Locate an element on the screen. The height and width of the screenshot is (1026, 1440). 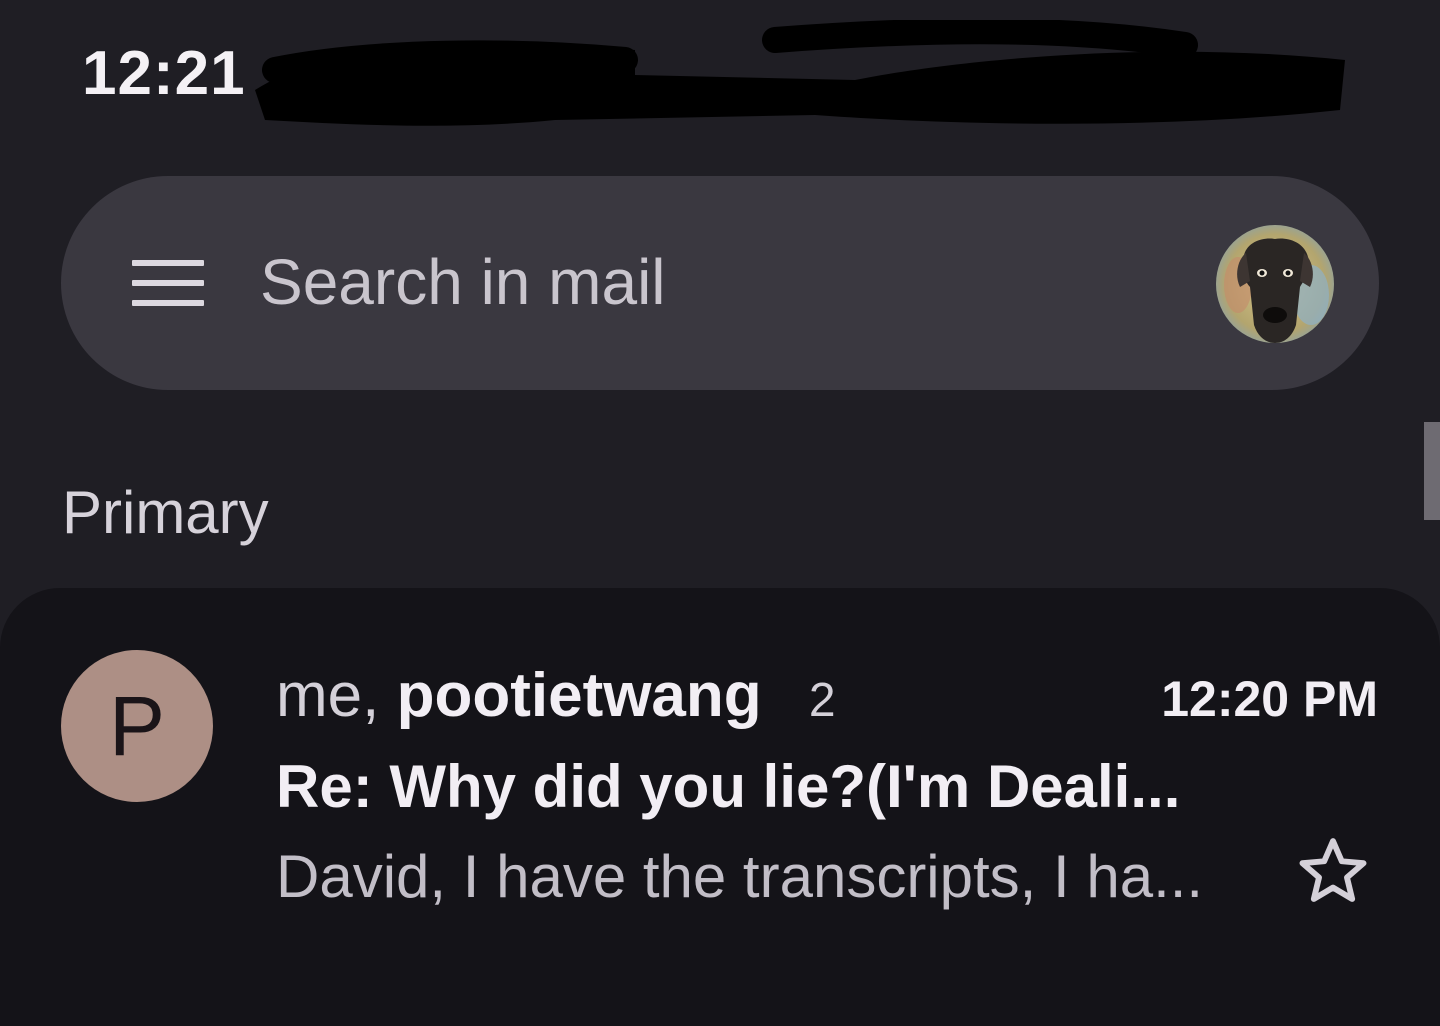
star-icon is located at coordinates (1333, 871).